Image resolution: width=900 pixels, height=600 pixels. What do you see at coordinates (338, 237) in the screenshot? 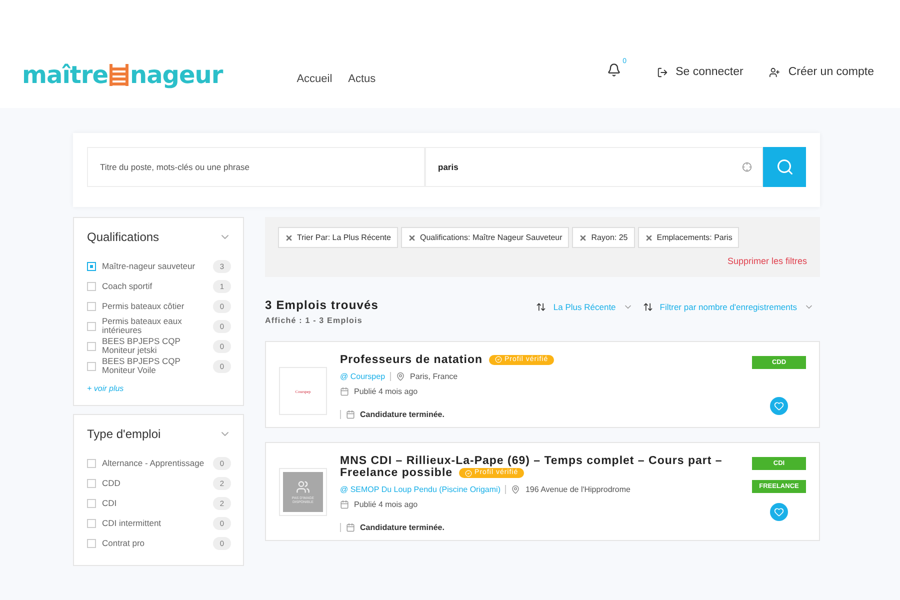
I see `filter-tag: Trier Par: La Plus Récente` at bounding box center [338, 237].